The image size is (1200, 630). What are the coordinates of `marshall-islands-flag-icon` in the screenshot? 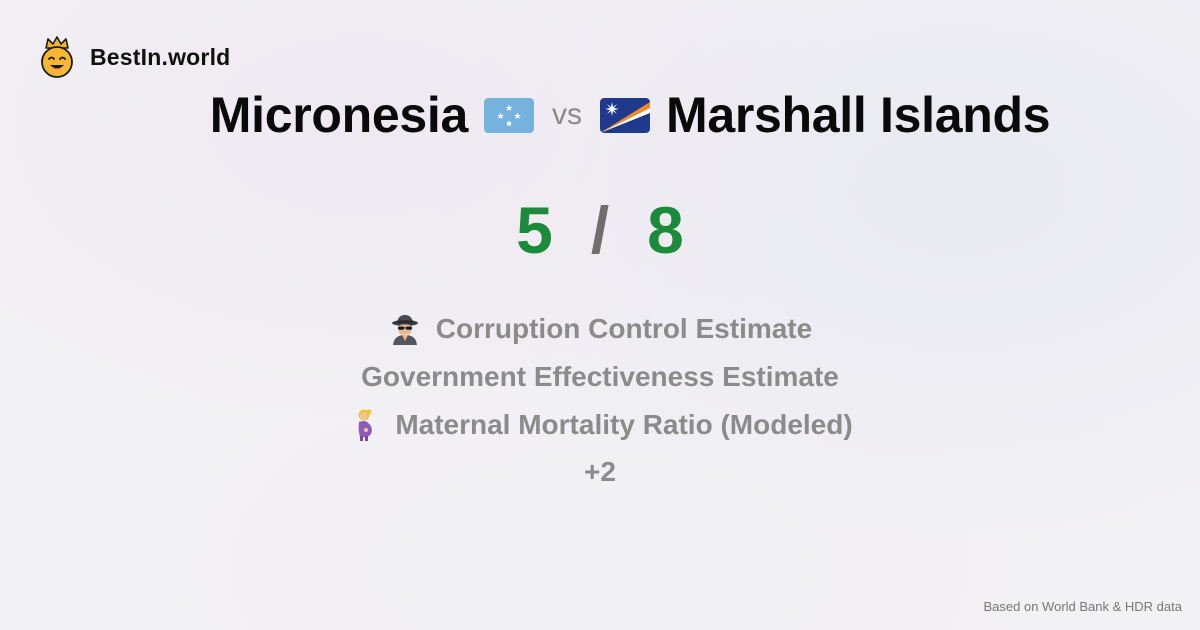 It's located at (624, 115).